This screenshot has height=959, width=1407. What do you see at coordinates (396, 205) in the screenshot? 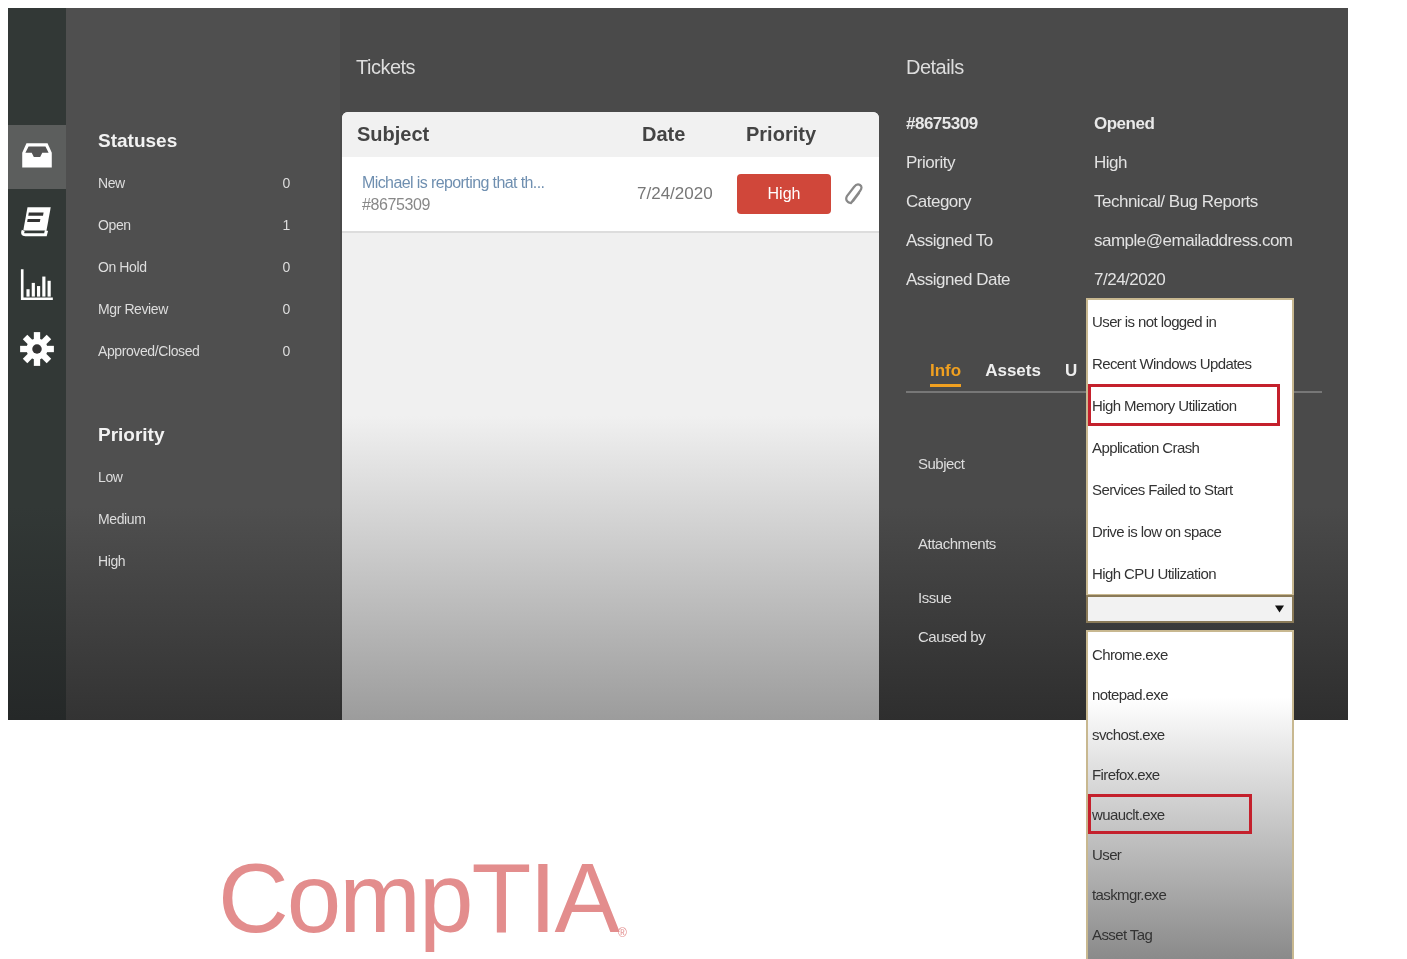
I see `ticket-id: #8675309` at bounding box center [396, 205].